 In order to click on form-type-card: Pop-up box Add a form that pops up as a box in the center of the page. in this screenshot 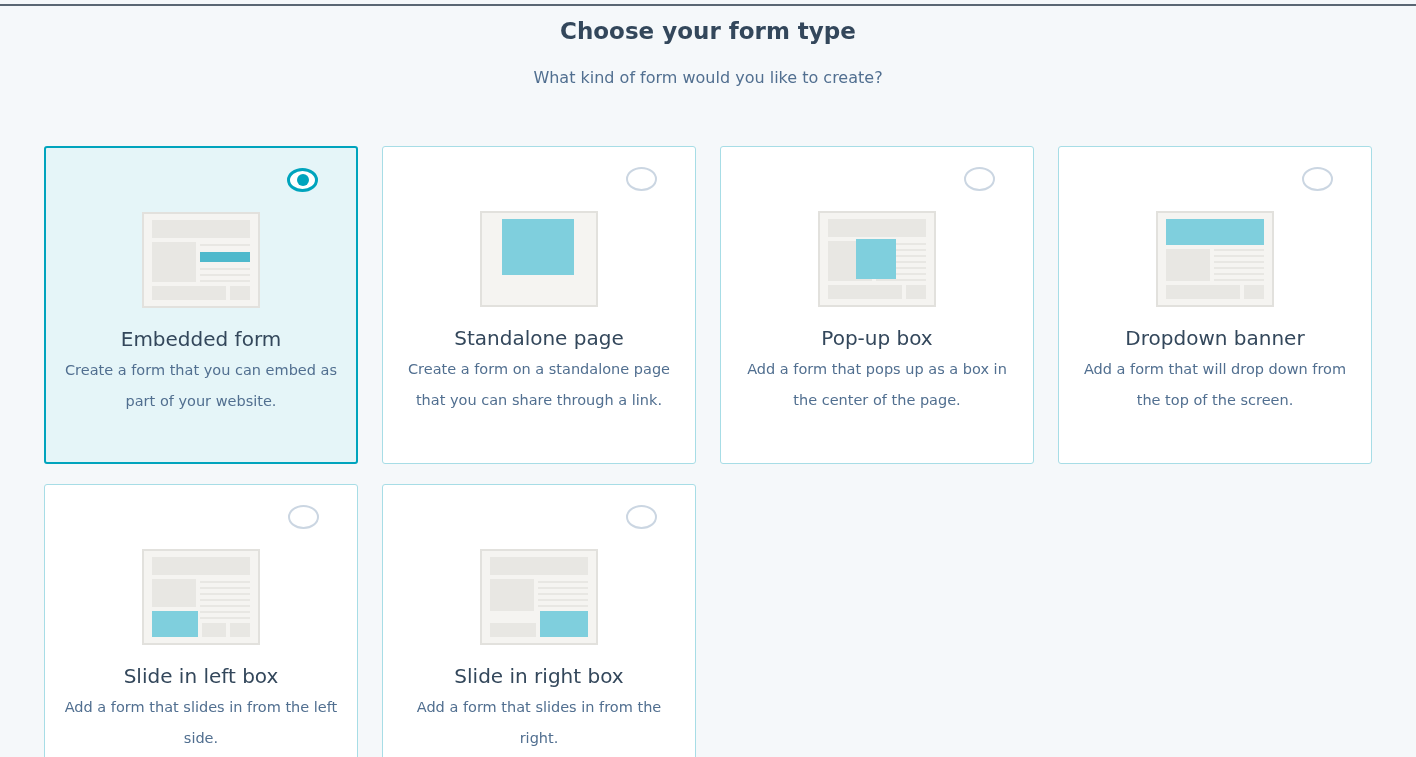, I will do `click(877, 305)`.